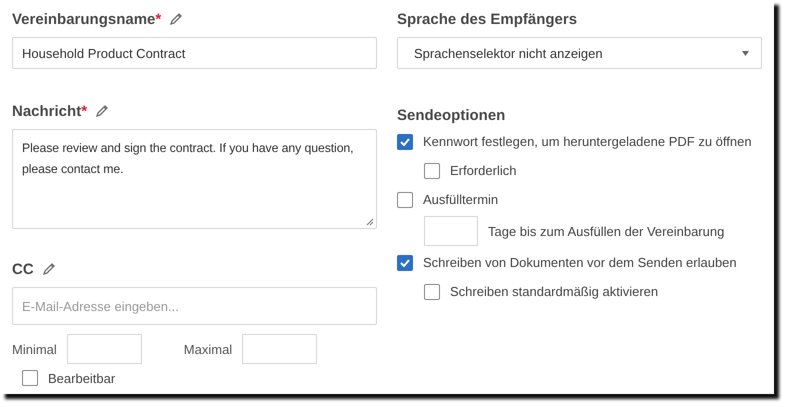 This screenshot has height=407, width=785. What do you see at coordinates (483, 170) in the screenshot?
I see `option-label: Erforderlich` at bounding box center [483, 170].